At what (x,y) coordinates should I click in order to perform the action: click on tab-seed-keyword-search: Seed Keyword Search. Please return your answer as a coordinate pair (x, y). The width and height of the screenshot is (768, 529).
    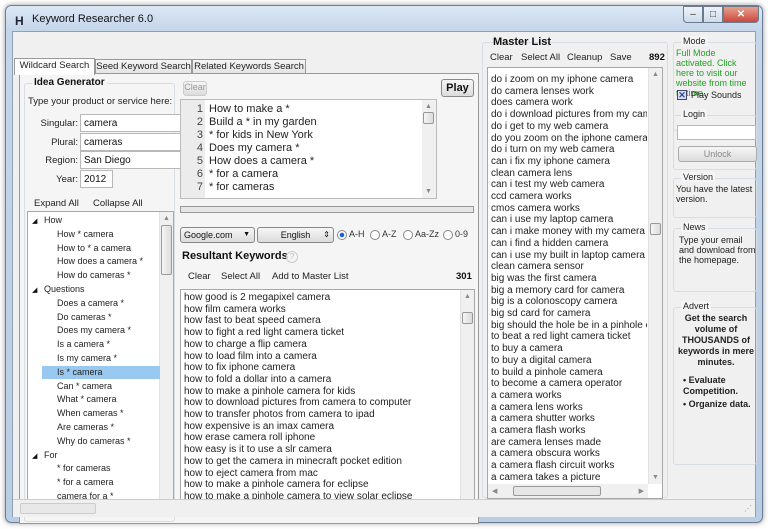
    Looking at the image, I should click on (143, 66).